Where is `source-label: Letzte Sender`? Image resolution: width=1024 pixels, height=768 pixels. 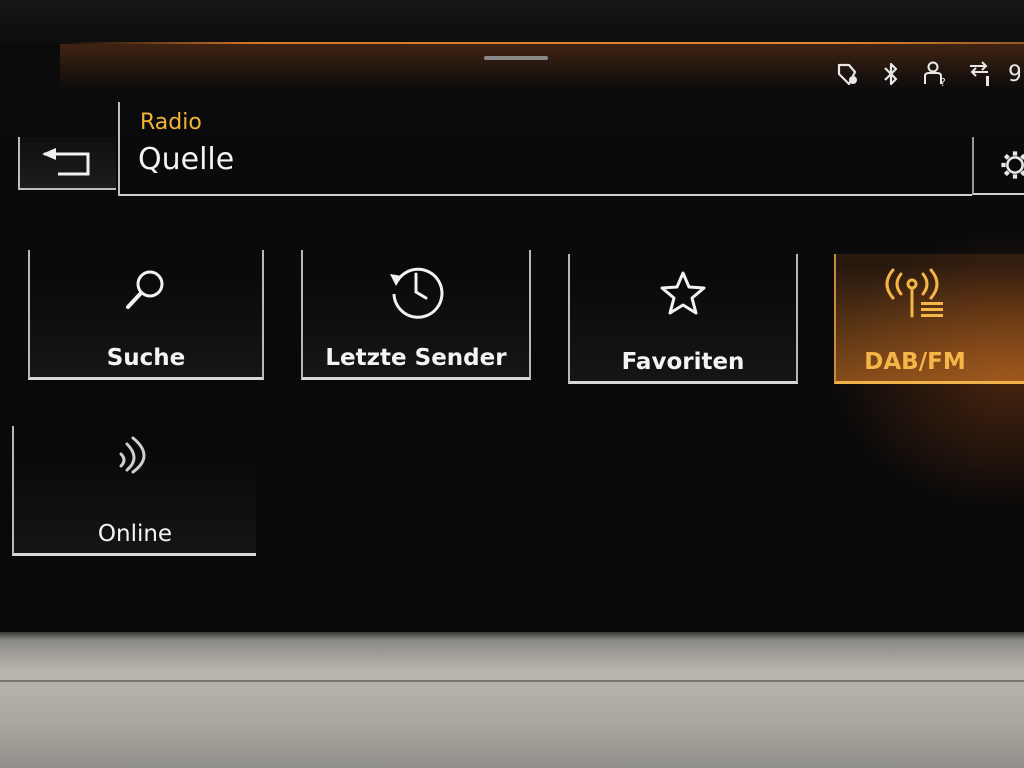 source-label: Letzte Sender is located at coordinates (416, 358).